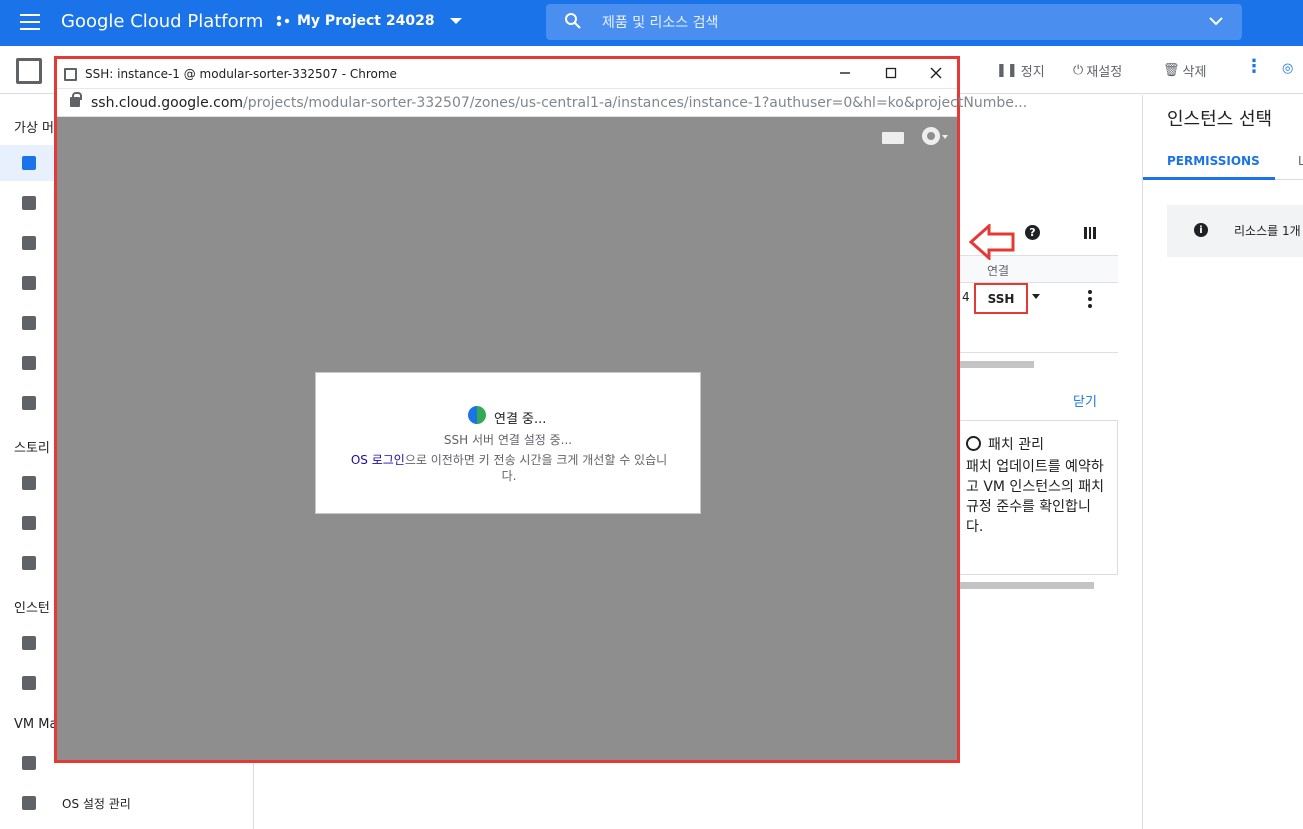 Image resolution: width=1303 pixels, height=829 pixels. What do you see at coordinates (1209, 178) in the screenshot?
I see `tab-underline` at bounding box center [1209, 178].